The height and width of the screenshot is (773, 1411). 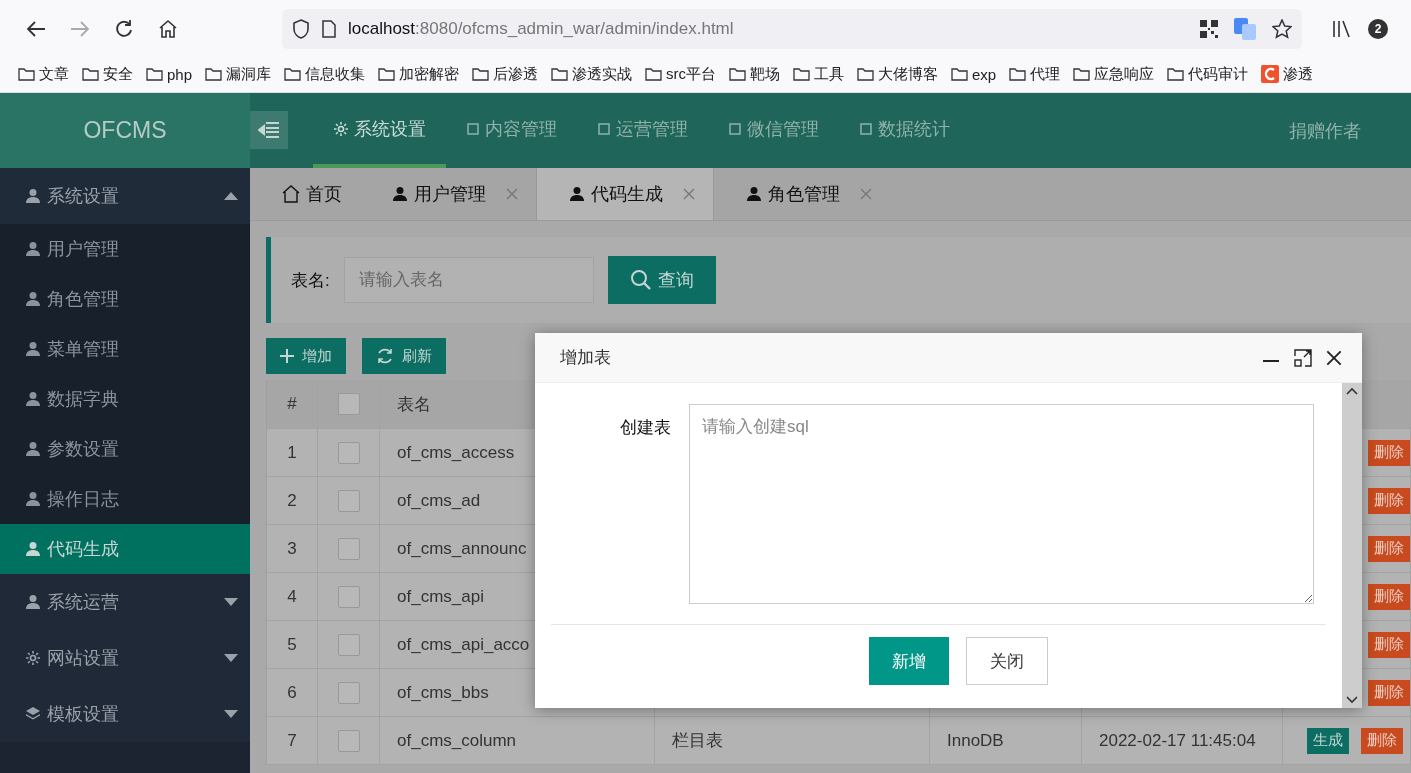 I want to click on bookmark-label: 漏洞库, so click(x=249, y=74).